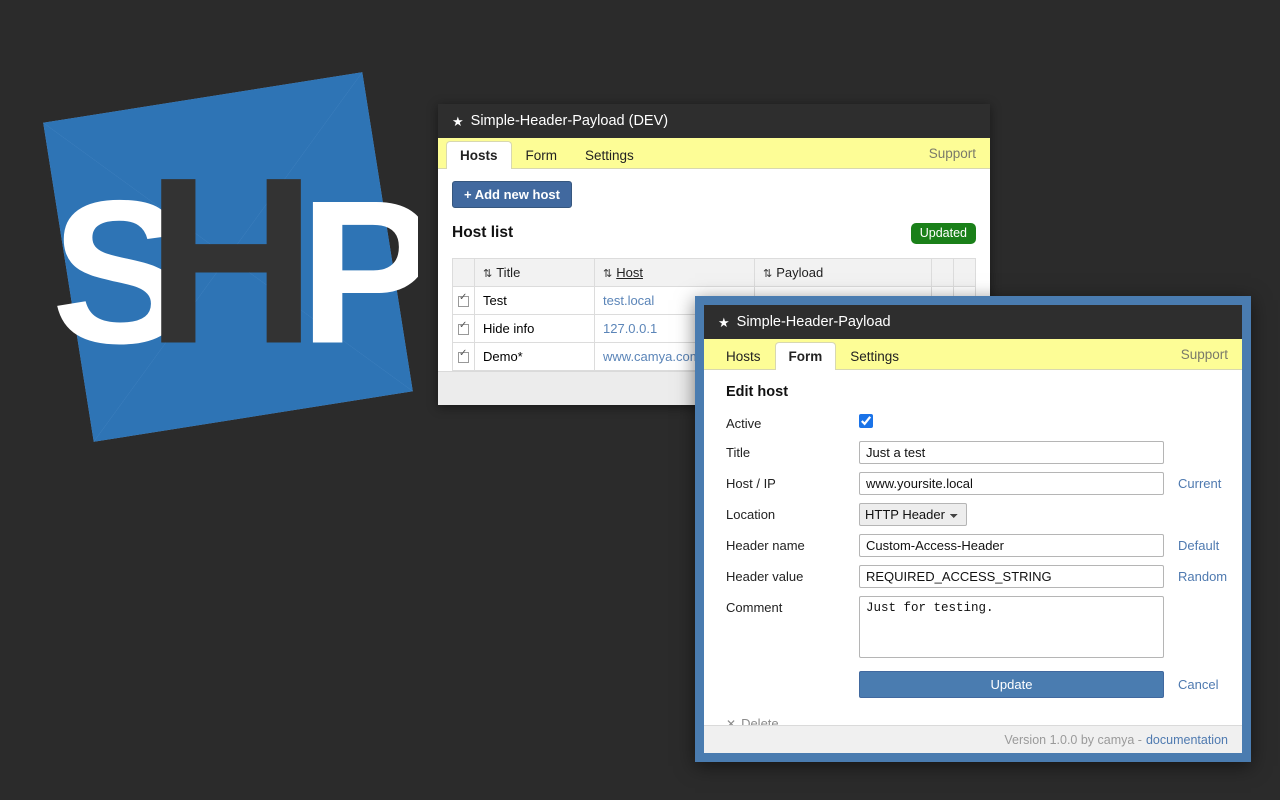 The width and height of the screenshot is (1280, 800). Describe the element at coordinates (1011, 627) in the screenshot. I see `comment-textarea: Just for testing.` at that location.